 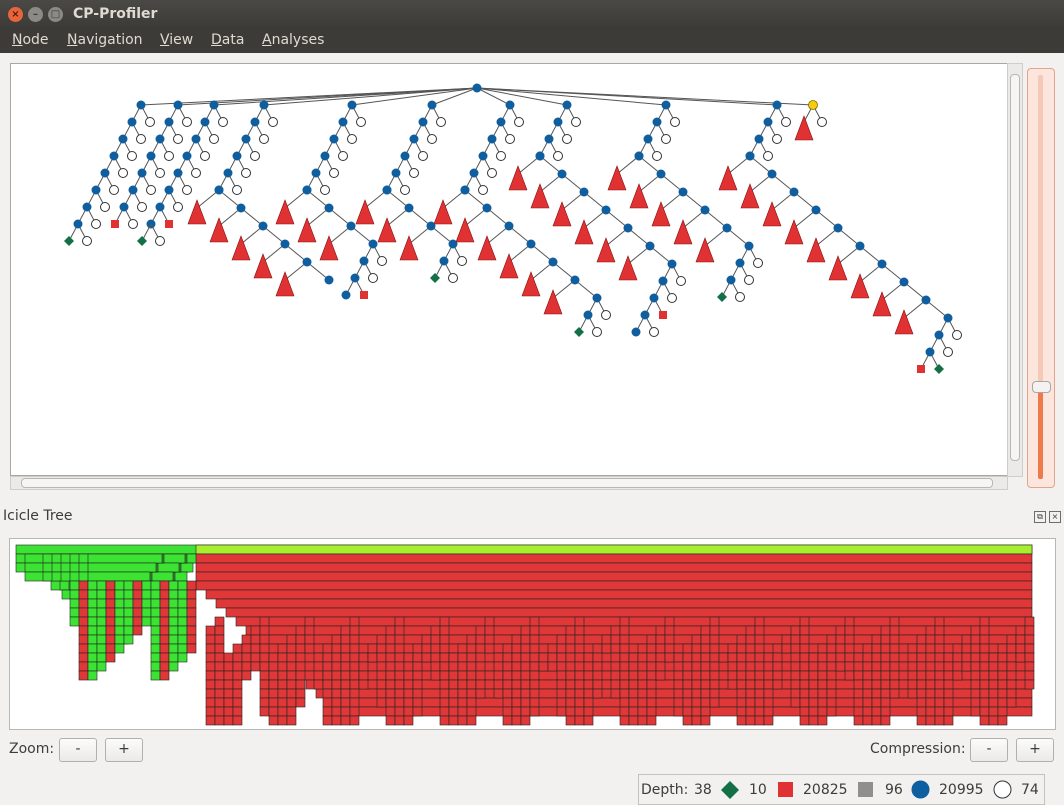 I want to click on failed-node, so click(x=921, y=369).